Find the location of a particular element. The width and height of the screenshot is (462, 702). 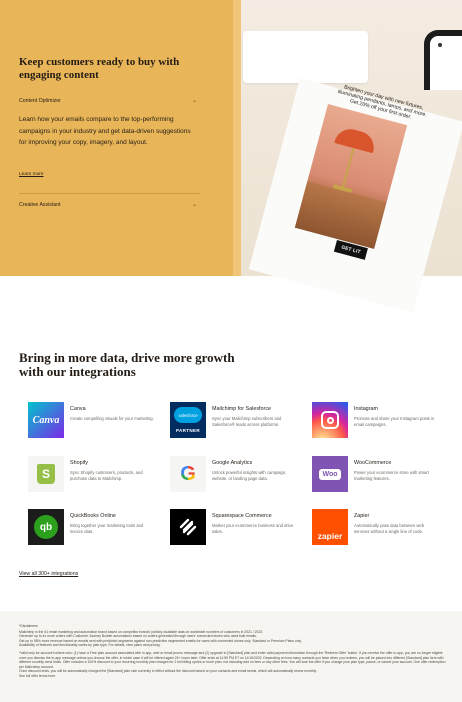

integration-name: QuickBooks Online is located at coordinates (93, 516).